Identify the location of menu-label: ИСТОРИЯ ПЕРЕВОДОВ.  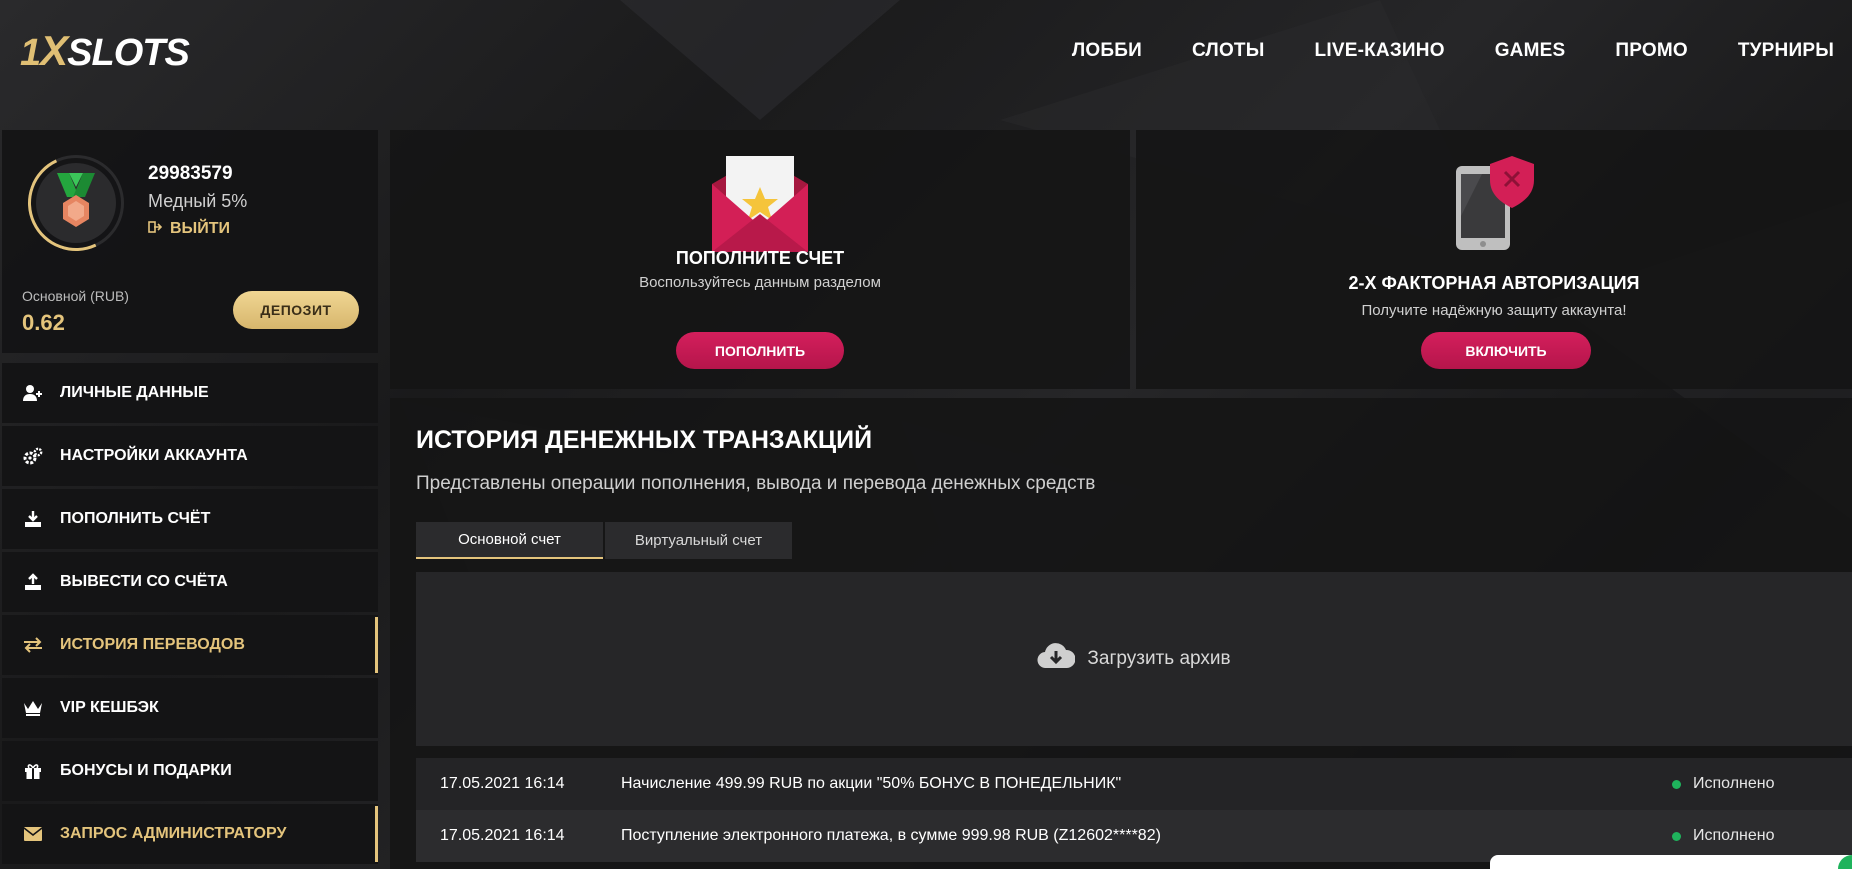
(152, 644).